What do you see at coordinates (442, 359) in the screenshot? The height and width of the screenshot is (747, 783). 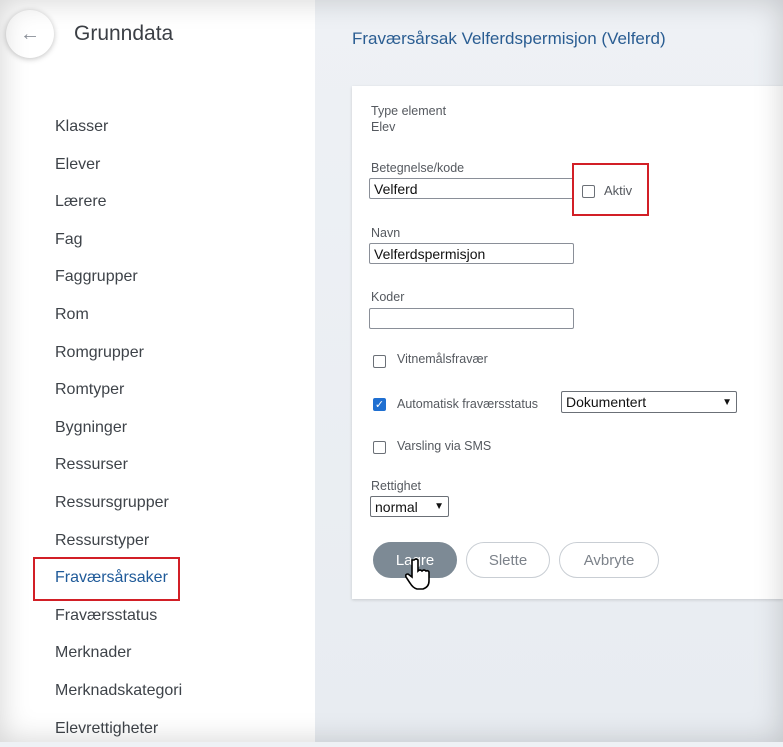 I see `vitnemal-label: Vitnemålsfravær` at bounding box center [442, 359].